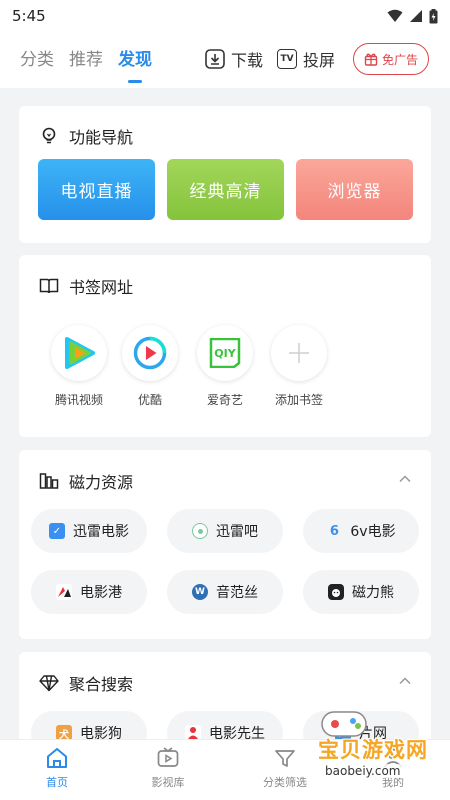  What do you see at coordinates (373, 532) in the screenshot?
I see `magnet-item-label: 6v电影` at bounding box center [373, 532].